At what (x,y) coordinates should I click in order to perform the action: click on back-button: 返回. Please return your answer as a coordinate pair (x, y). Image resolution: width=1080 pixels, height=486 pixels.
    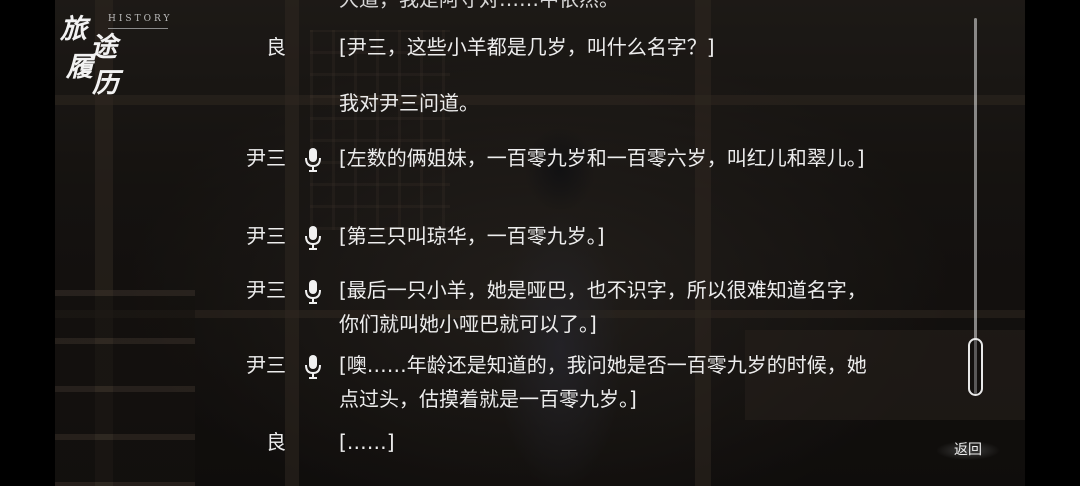
    Looking at the image, I should click on (968, 449).